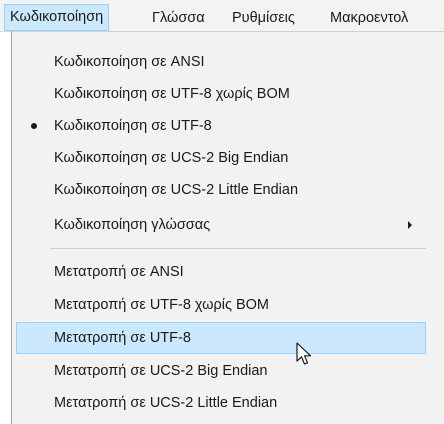  I want to click on menu-item-label: Μετατροπή σε ANSI, so click(119, 272).